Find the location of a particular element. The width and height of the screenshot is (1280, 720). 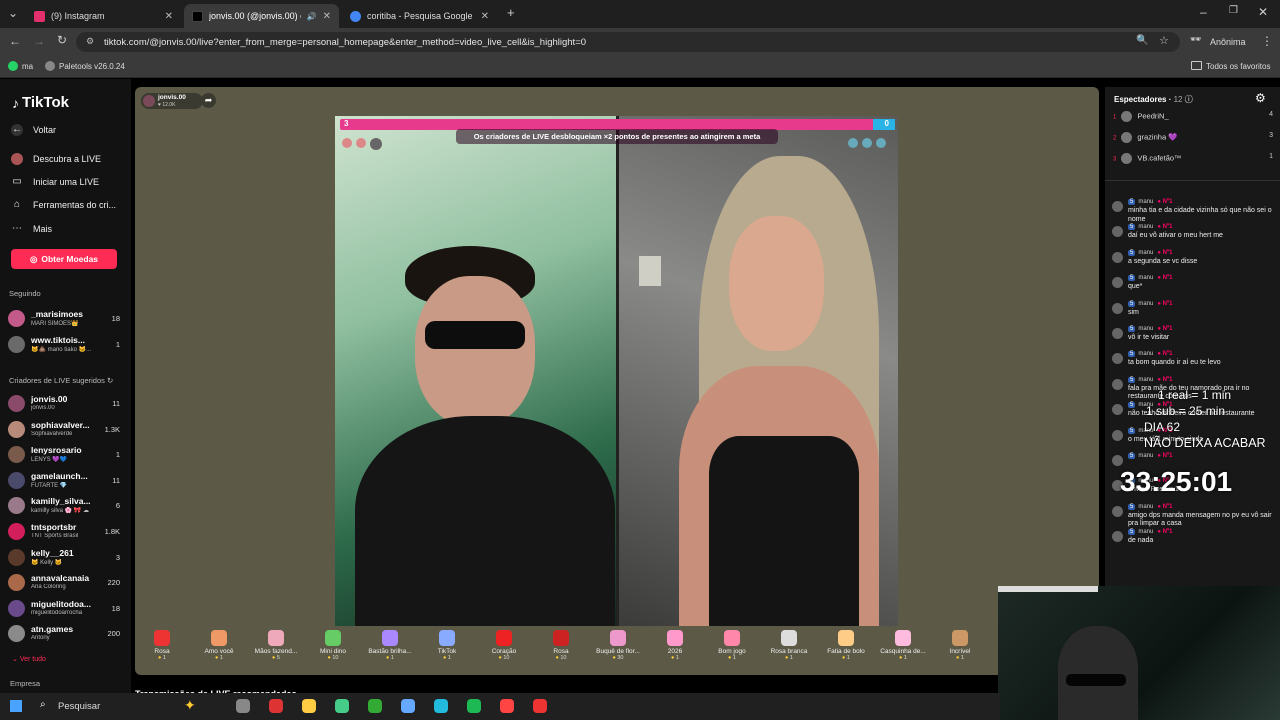

gift-item: Fatia de bolo ● 1 is located at coordinates (846, 643).